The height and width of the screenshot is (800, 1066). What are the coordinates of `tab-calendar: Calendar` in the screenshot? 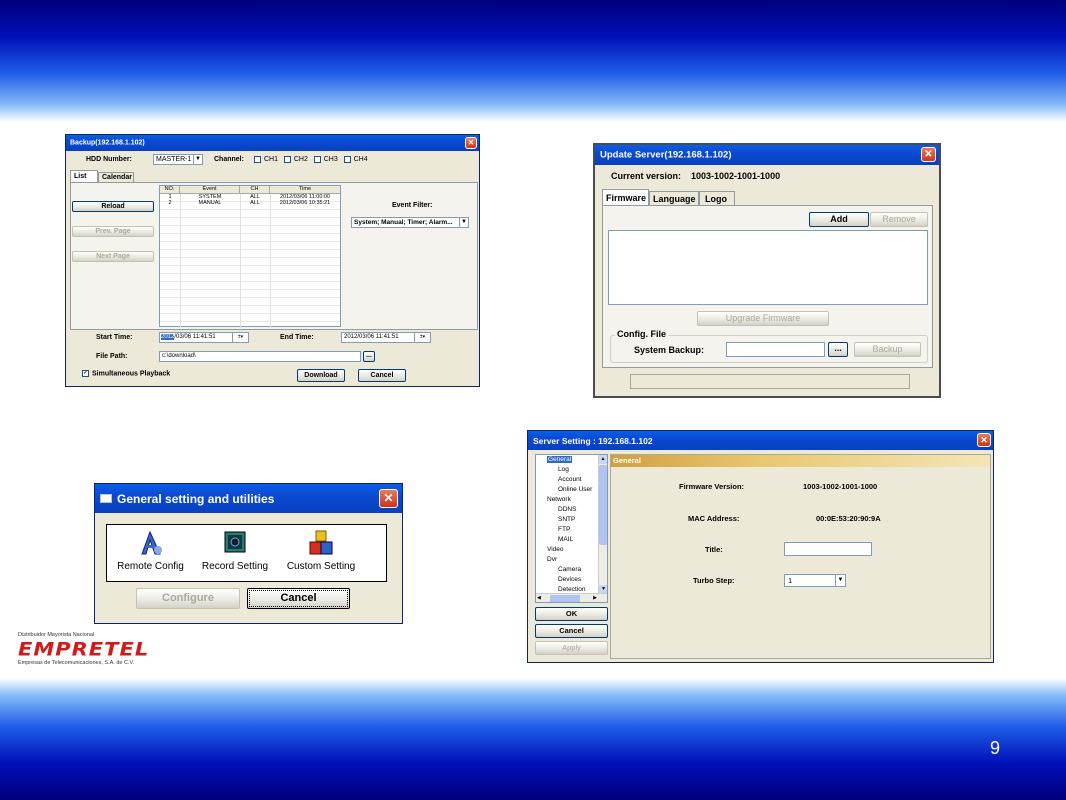 It's located at (116, 177).